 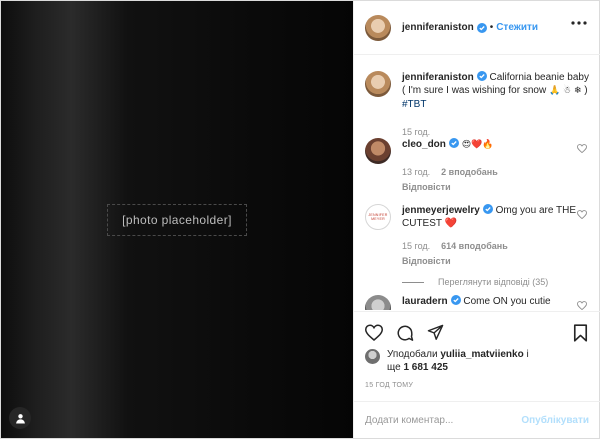 I want to click on comment-input, so click(x=443, y=420).